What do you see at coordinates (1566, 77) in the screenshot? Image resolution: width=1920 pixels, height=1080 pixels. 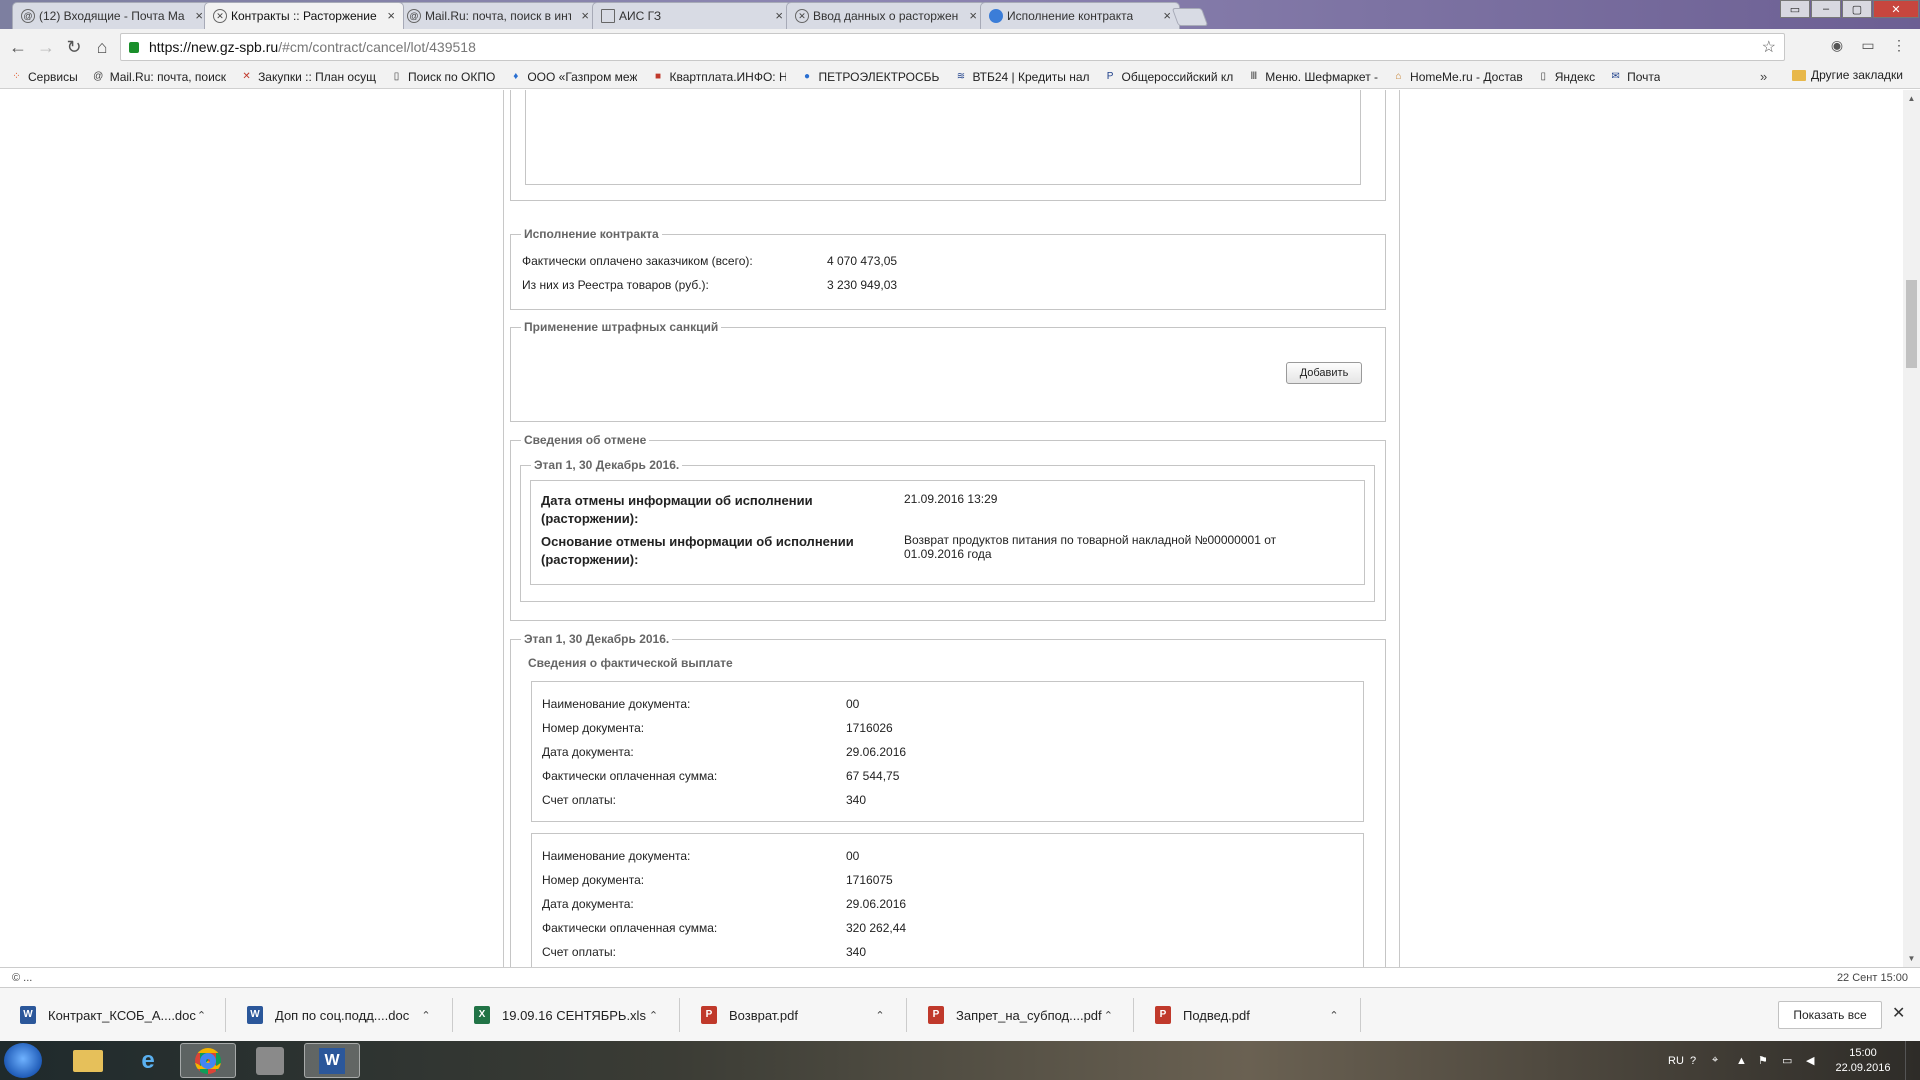 I see `bookmark-yandex: ▯ Яндекс` at bounding box center [1566, 77].